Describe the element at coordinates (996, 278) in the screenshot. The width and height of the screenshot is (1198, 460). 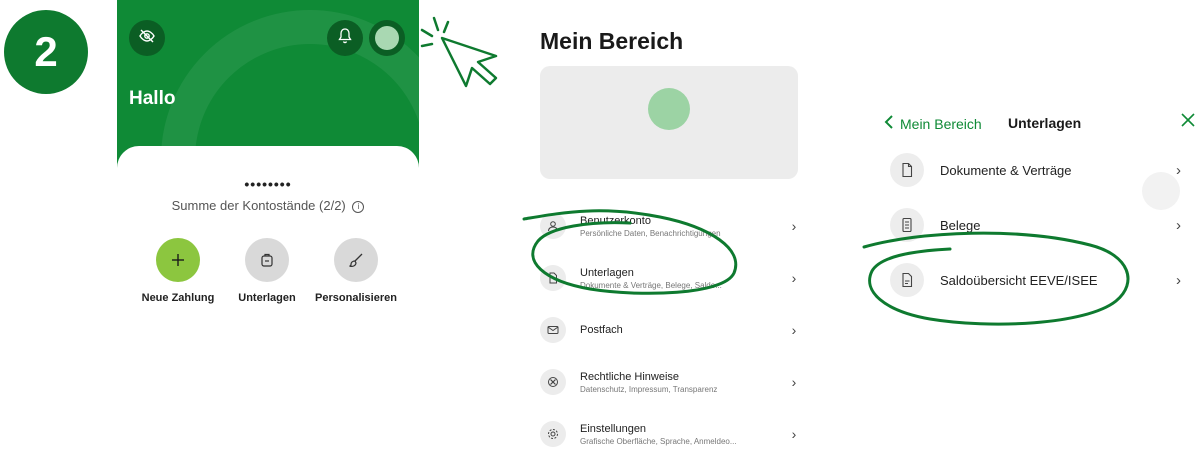
I see `highlight-circle-saldo` at that location.